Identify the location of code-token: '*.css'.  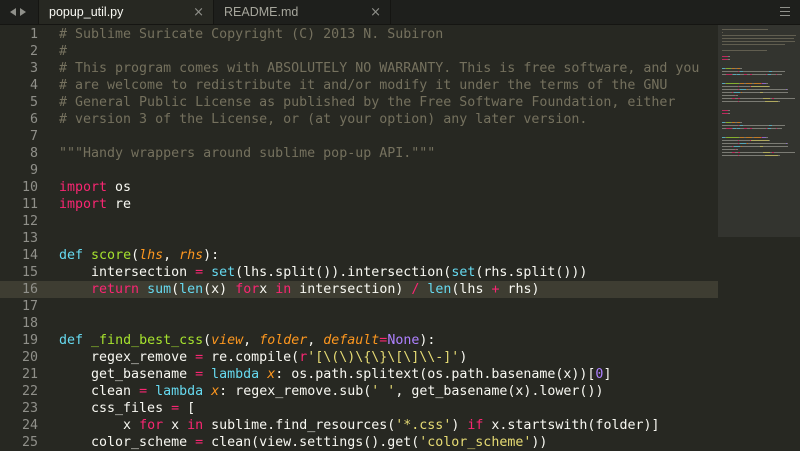
(423, 425).